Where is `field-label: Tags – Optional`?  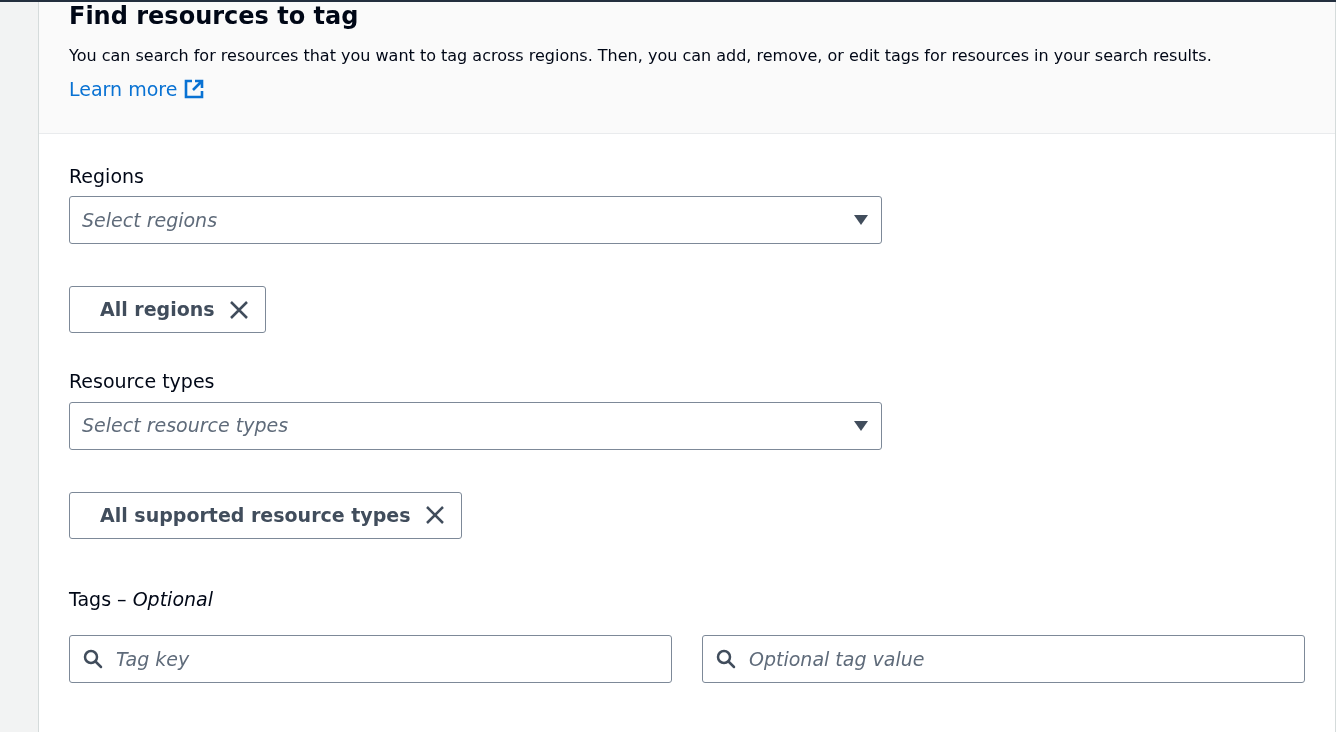
field-label: Tags – Optional is located at coordinates (141, 599).